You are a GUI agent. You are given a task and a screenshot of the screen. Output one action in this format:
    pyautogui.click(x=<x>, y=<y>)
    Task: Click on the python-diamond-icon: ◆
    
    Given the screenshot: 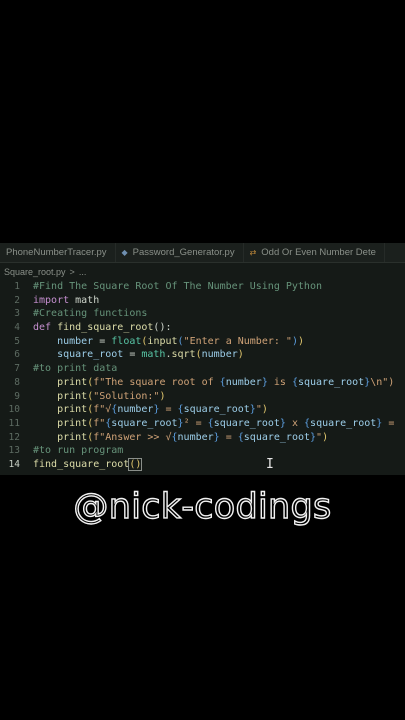 What is the action you would take?
    pyautogui.click(x=124, y=252)
    